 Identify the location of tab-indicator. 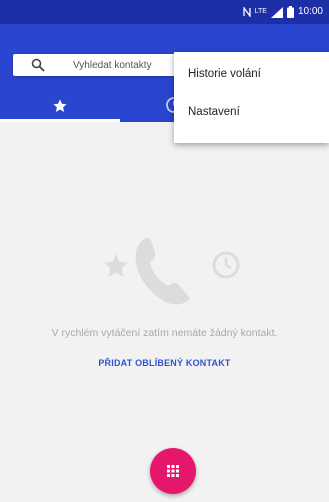
(60, 120).